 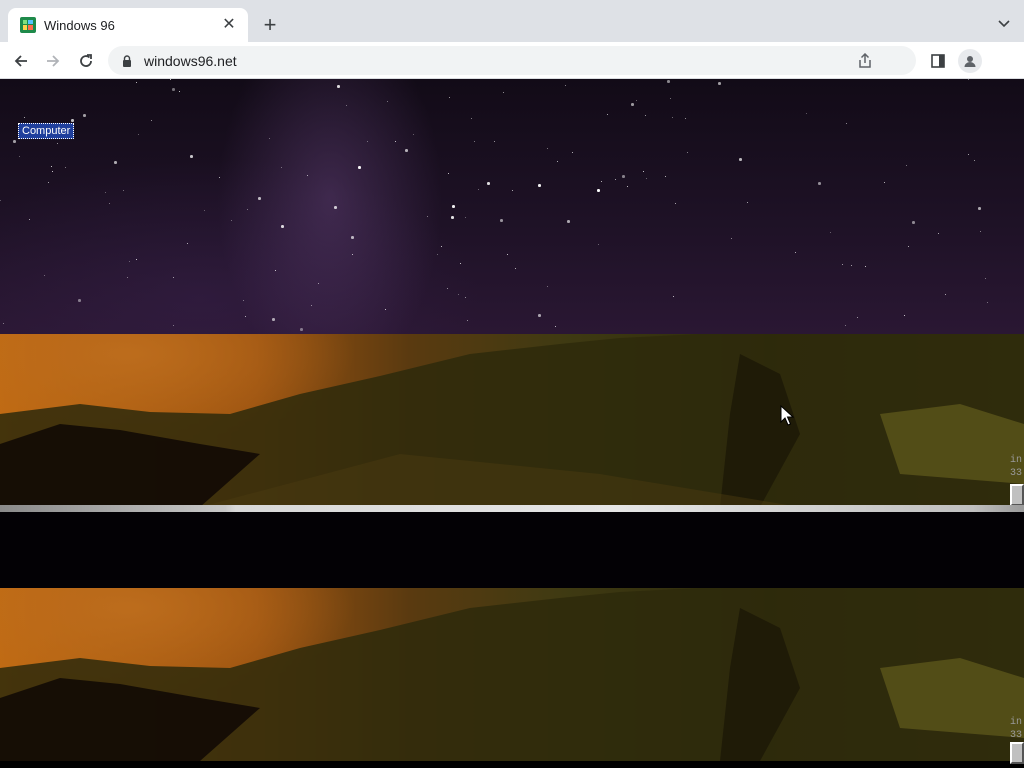 I want to click on address-url: windows96.net, so click(x=190, y=61).